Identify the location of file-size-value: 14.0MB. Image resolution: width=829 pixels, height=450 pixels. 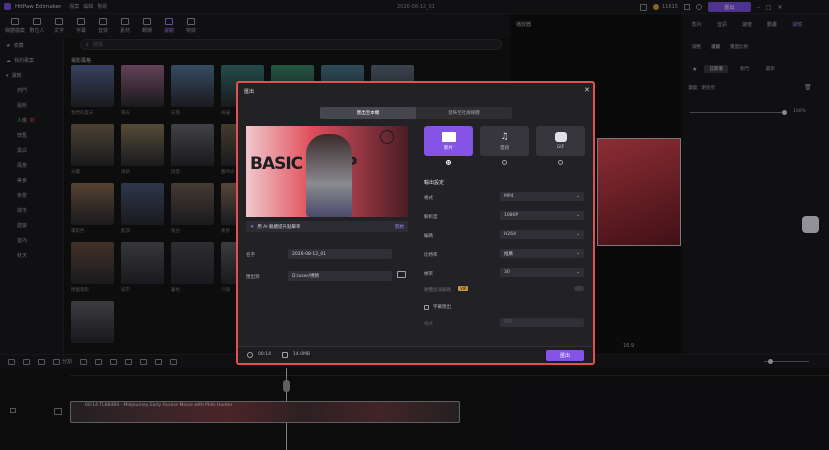
(301, 354).